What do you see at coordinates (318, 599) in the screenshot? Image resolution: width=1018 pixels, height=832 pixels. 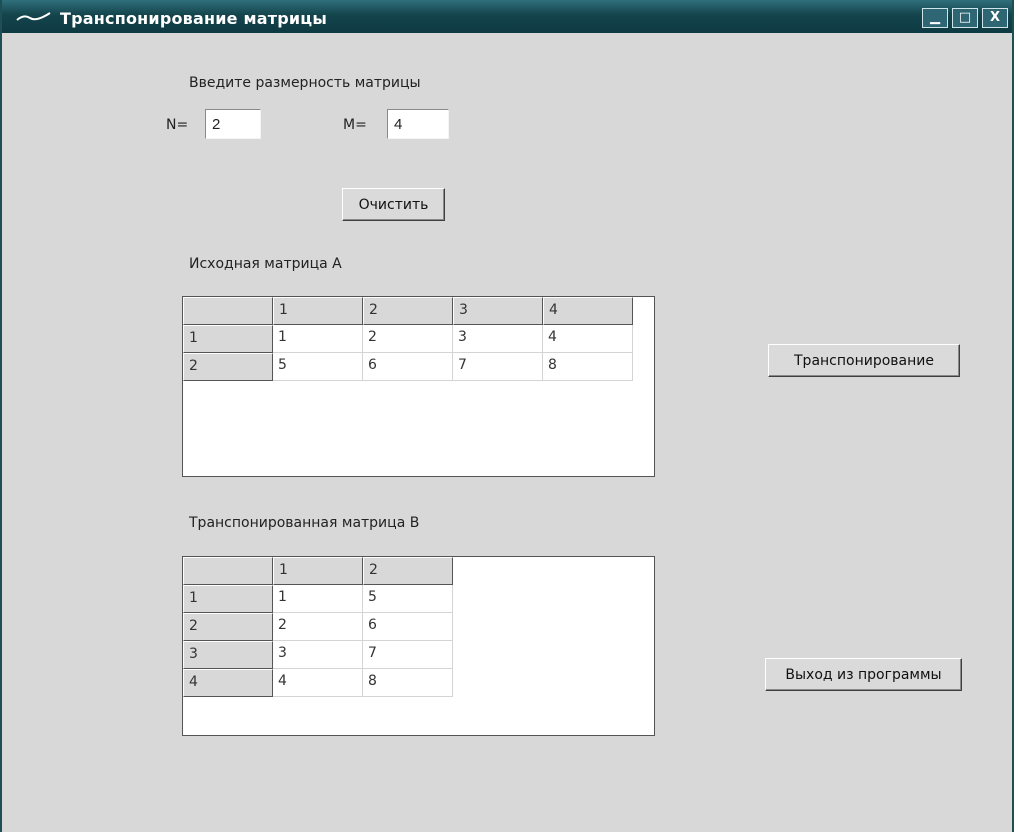 I see `matrix-b-cell: 1` at bounding box center [318, 599].